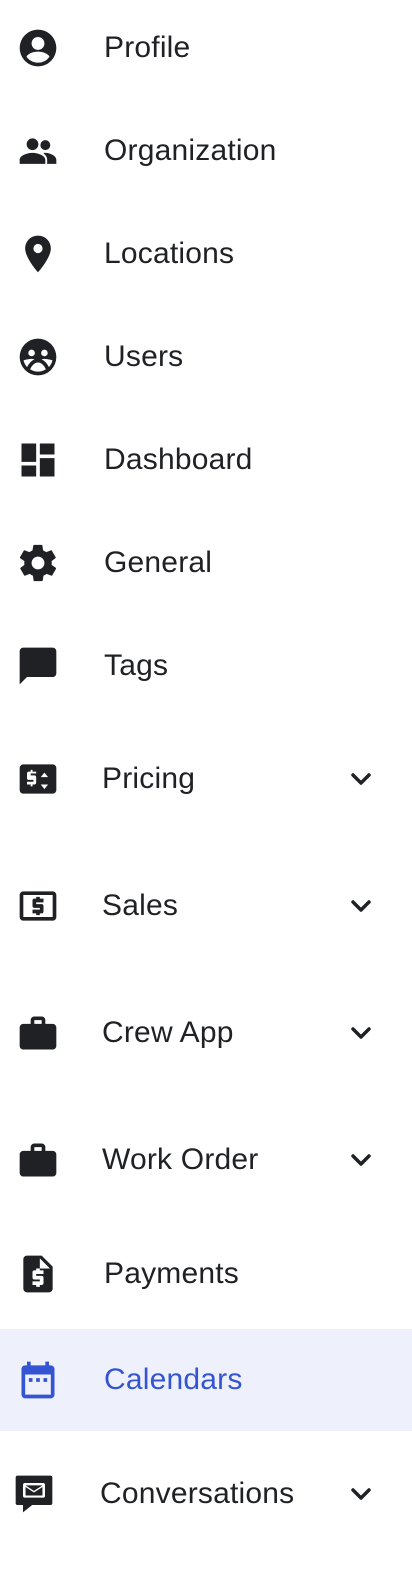 The height and width of the screenshot is (1584, 412). I want to click on nav-item-locations: Locations, so click(206, 254).